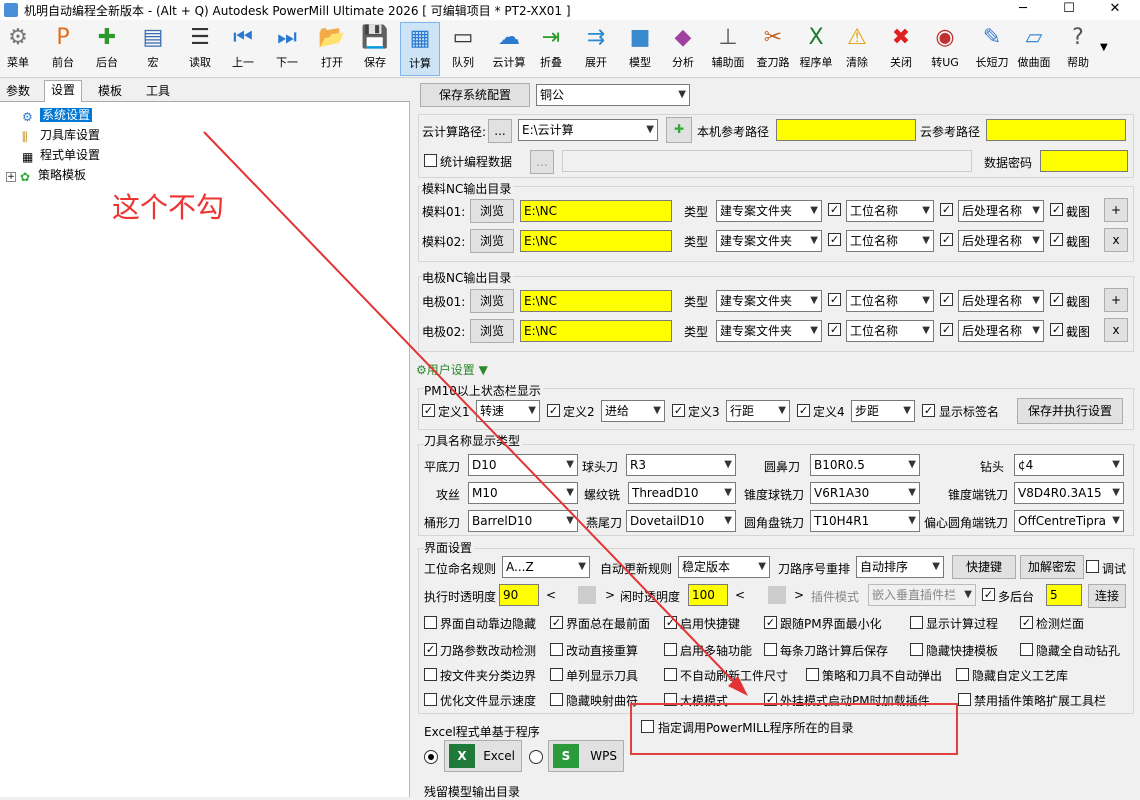 The image size is (1140, 800). I want to click on data-password-input, so click(1084, 161).